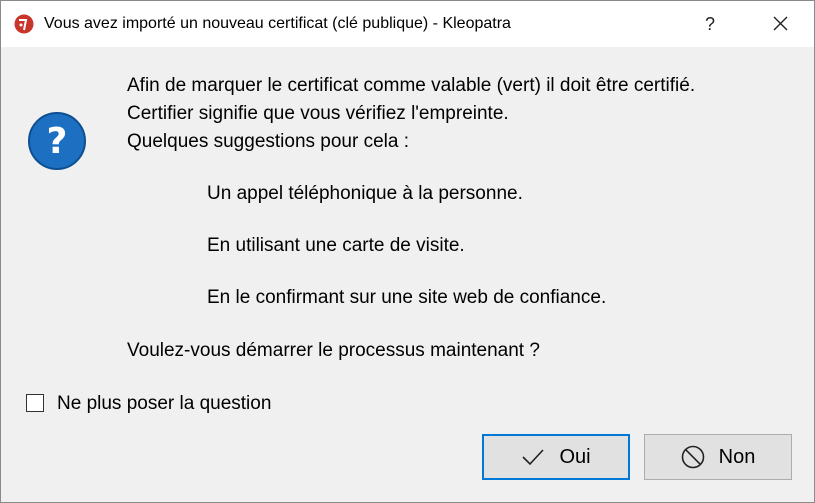 The height and width of the screenshot is (503, 815). I want to click on close-icon, so click(780, 23).